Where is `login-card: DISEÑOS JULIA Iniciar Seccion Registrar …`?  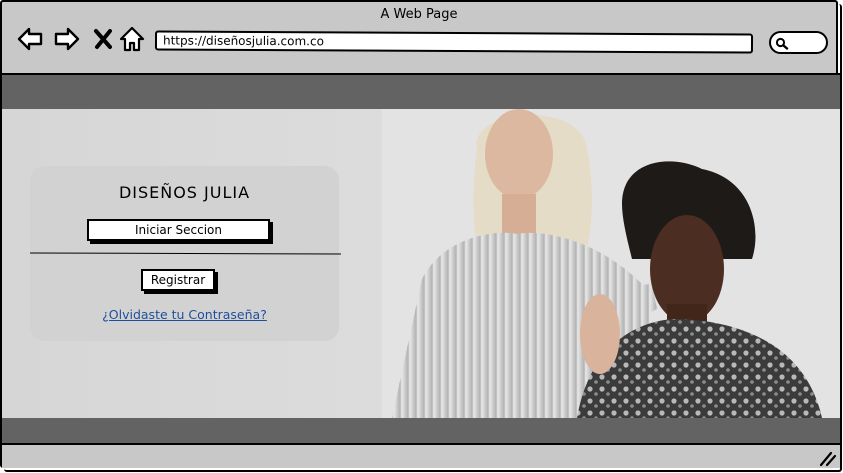 login-card: DISEÑOS JULIA Iniciar Seccion Registrar … is located at coordinates (185, 253).